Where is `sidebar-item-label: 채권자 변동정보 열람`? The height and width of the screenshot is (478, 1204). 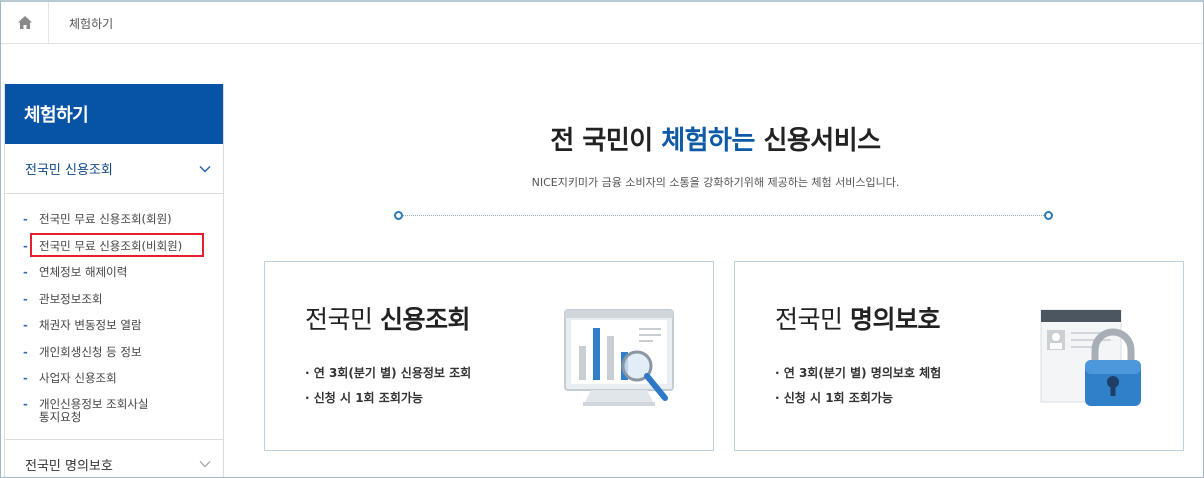 sidebar-item-label: 채권자 변동정보 열람 is located at coordinates (90, 325).